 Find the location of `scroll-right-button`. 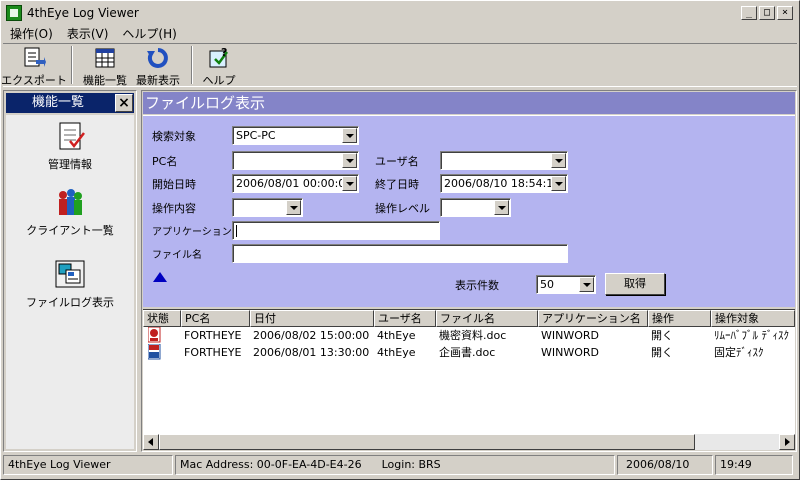

scroll-right-button is located at coordinates (787, 442).